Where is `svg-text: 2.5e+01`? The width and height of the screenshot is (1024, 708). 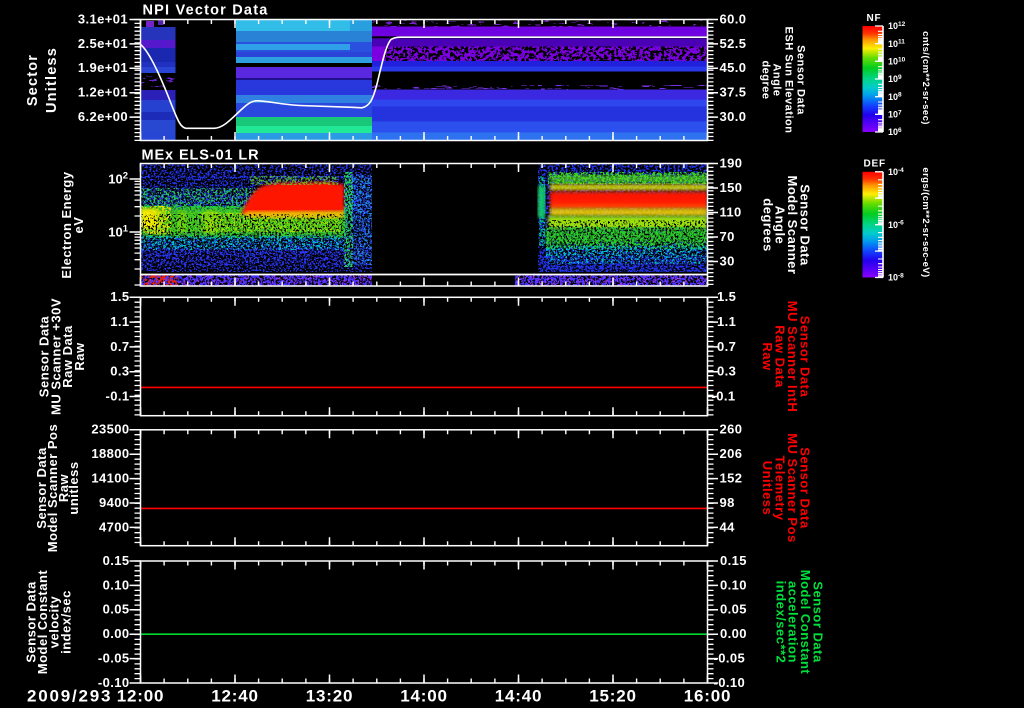 svg-text: 2.5e+01 is located at coordinates (103, 43).